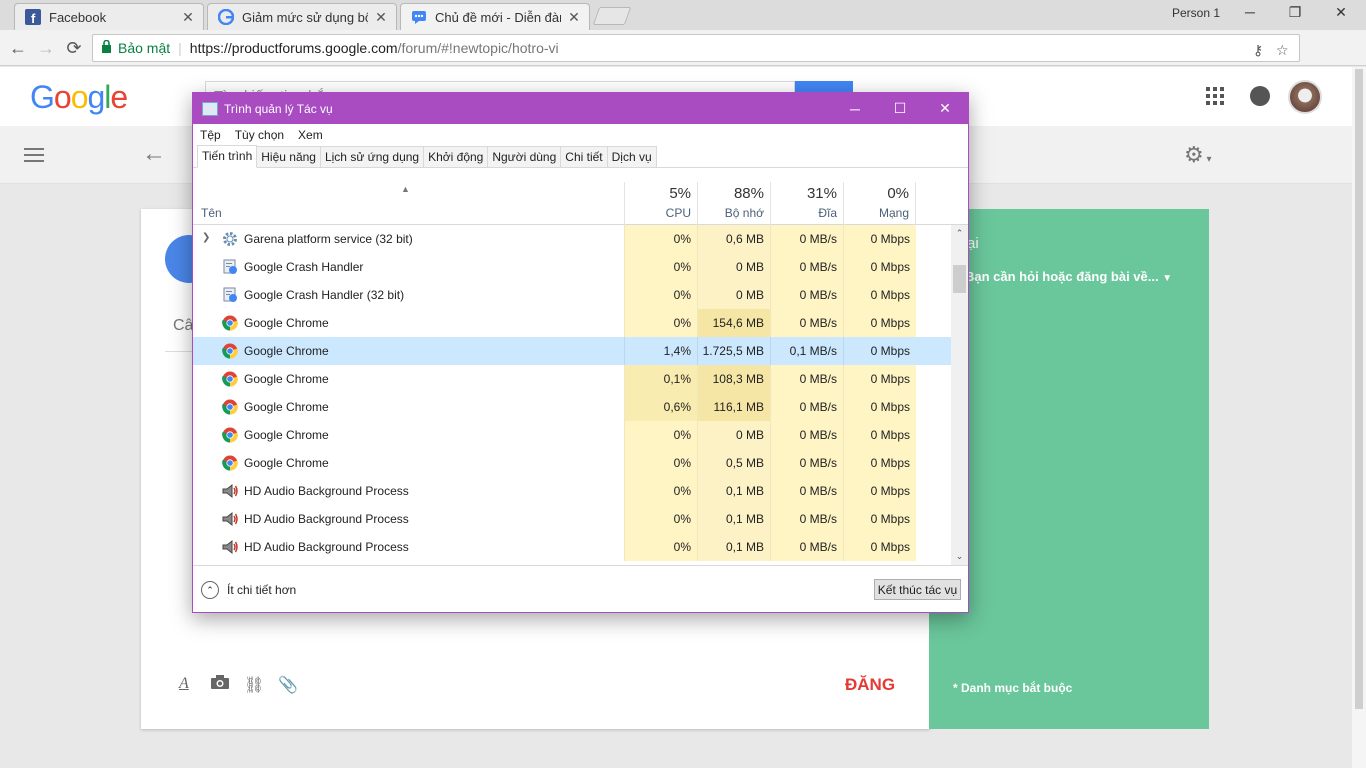  I want to click on process-row: Google Crash Handler 0% 0 MB 0 MB/s 0 Mbps, so click(572, 267).